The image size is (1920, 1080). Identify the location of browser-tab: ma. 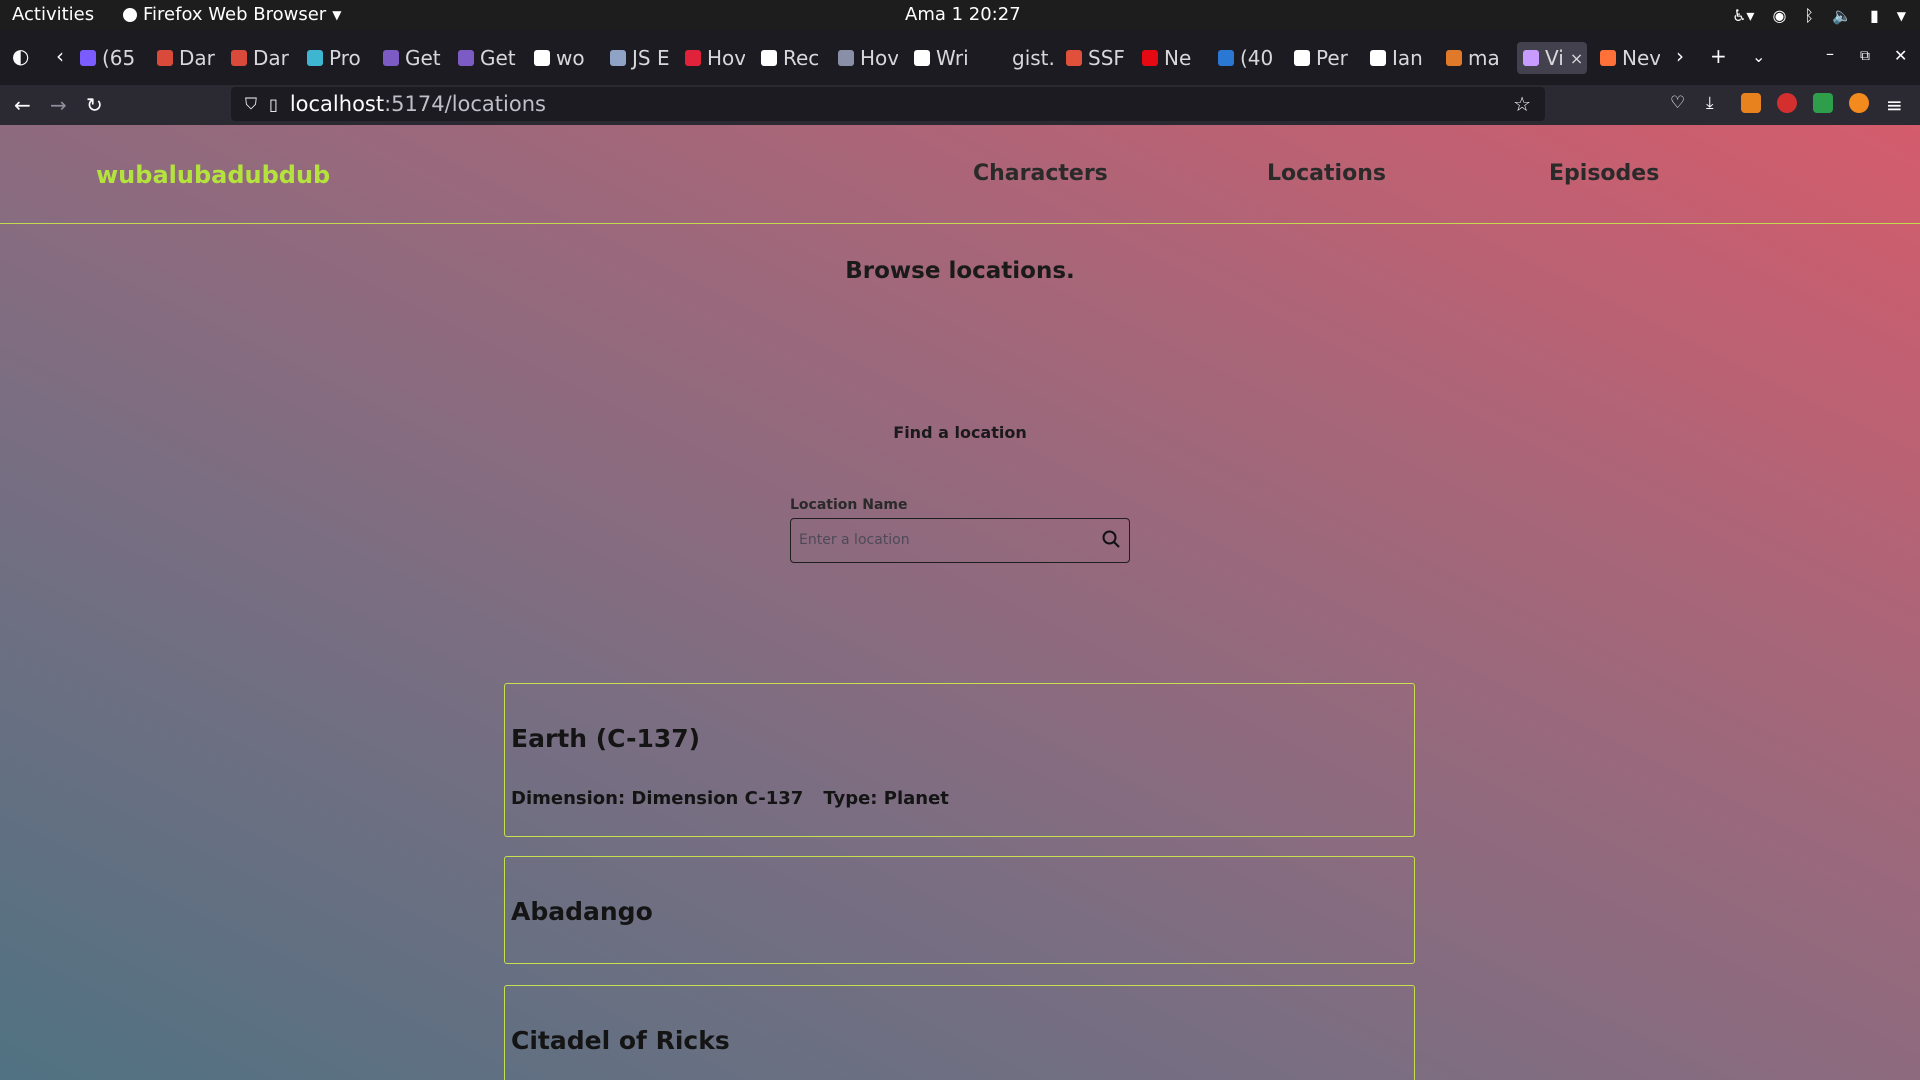
(1476, 58).